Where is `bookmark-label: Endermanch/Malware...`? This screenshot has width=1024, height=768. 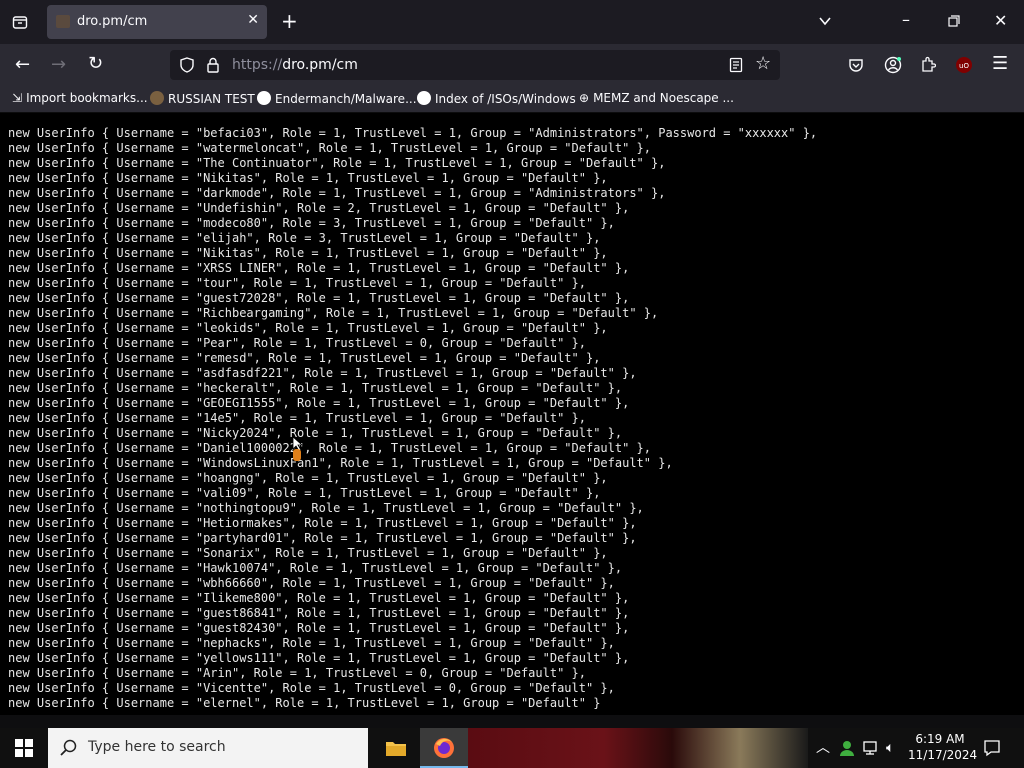
bookmark-label: Endermanch/Malware... is located at coordinates (346, 99).